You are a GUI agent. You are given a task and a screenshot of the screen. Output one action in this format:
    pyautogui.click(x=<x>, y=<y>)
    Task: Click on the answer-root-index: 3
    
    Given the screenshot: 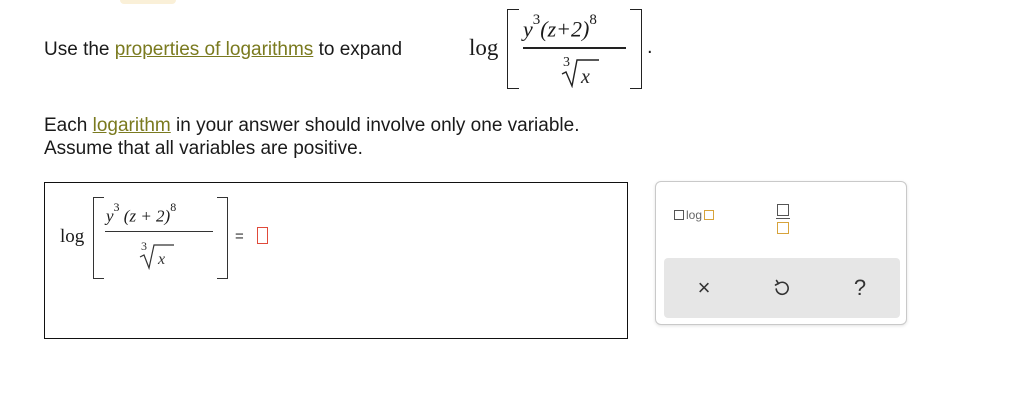 What is the action you would take?
    pyautogui.click(x=144, y=246)
    